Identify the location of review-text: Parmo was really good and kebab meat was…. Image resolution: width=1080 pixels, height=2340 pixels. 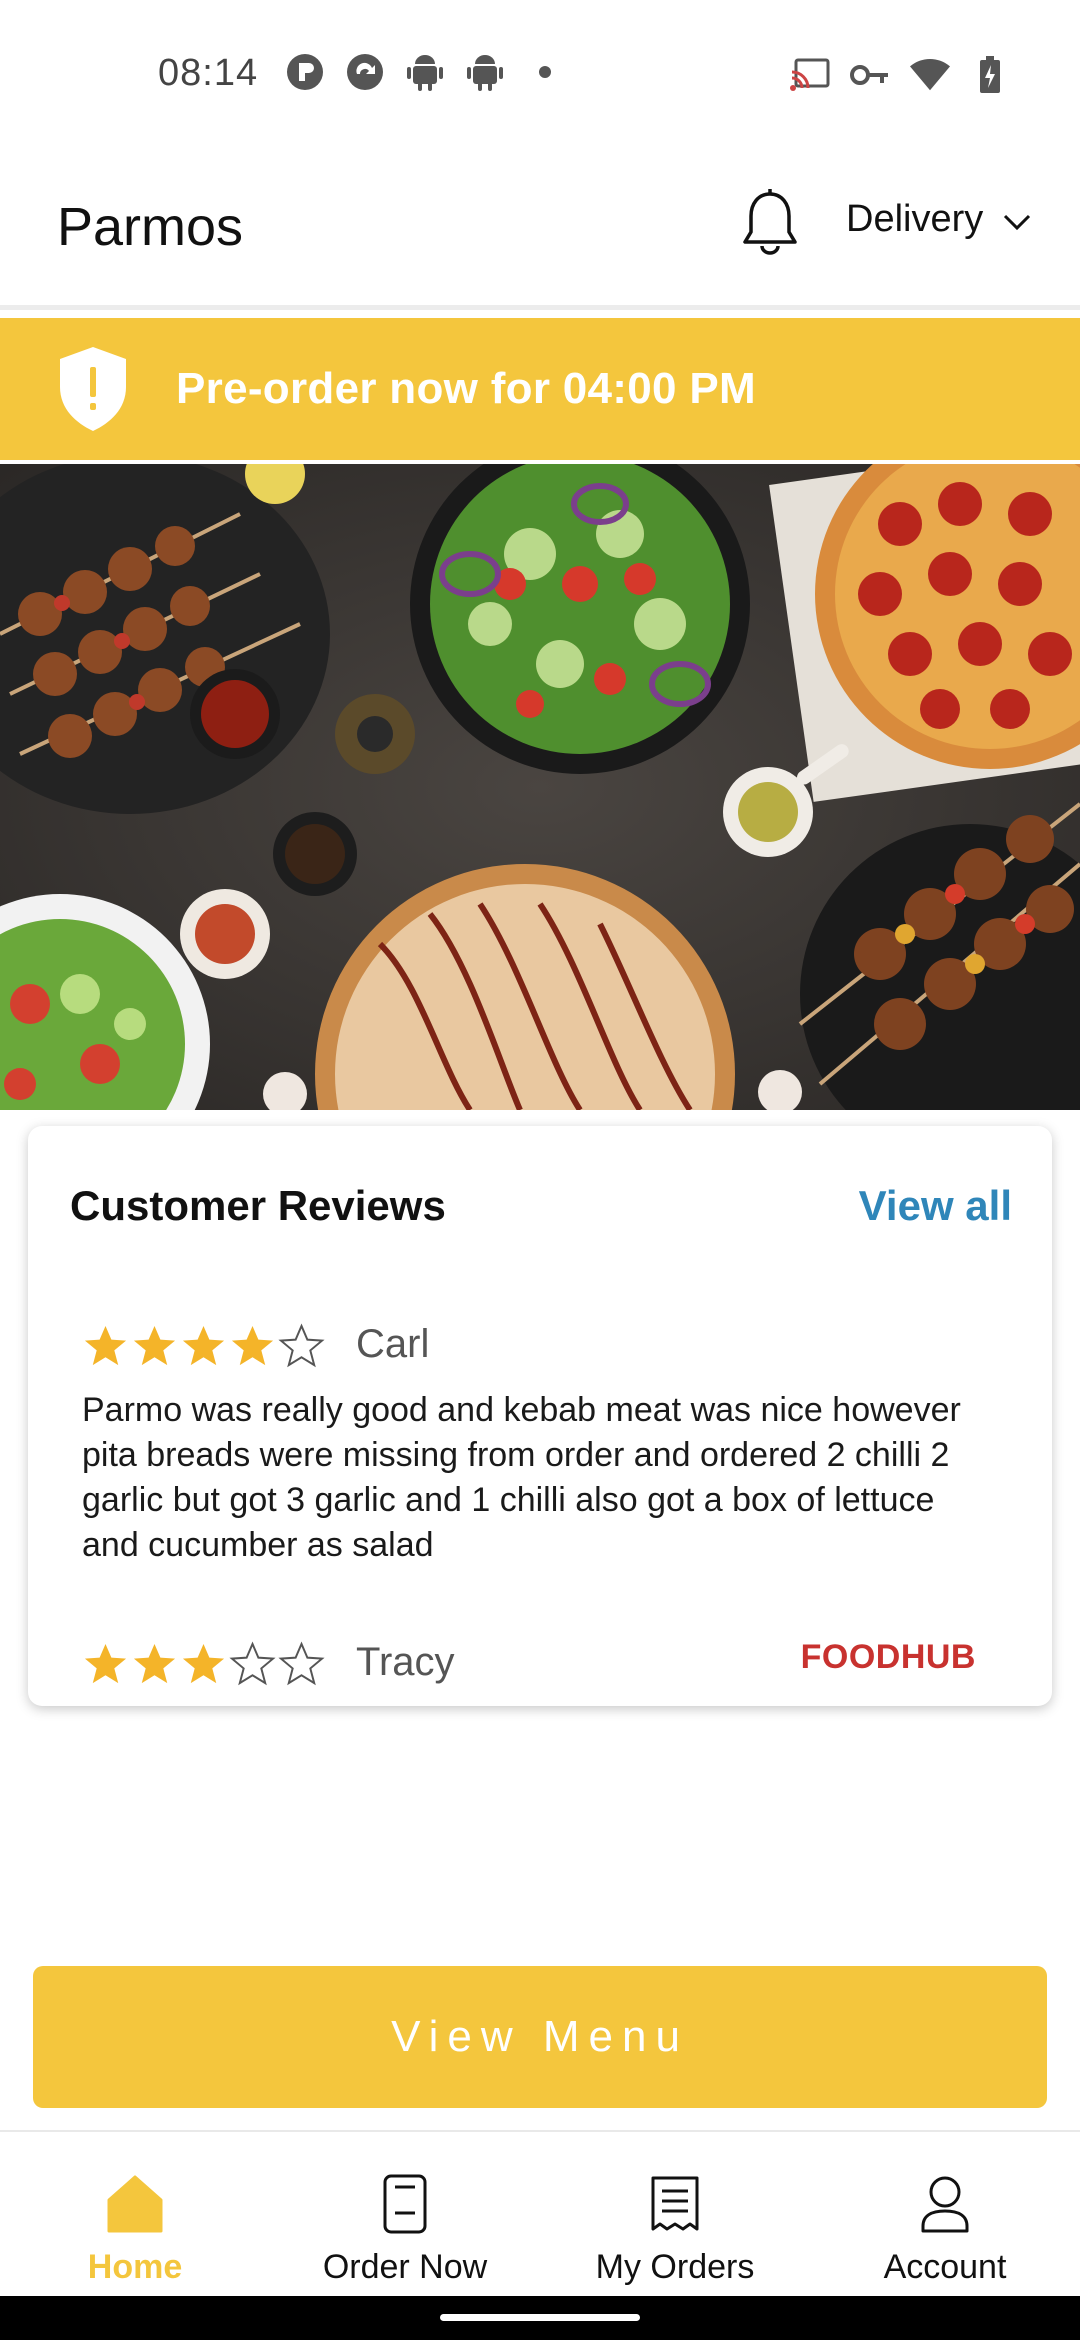
(521, 1477).